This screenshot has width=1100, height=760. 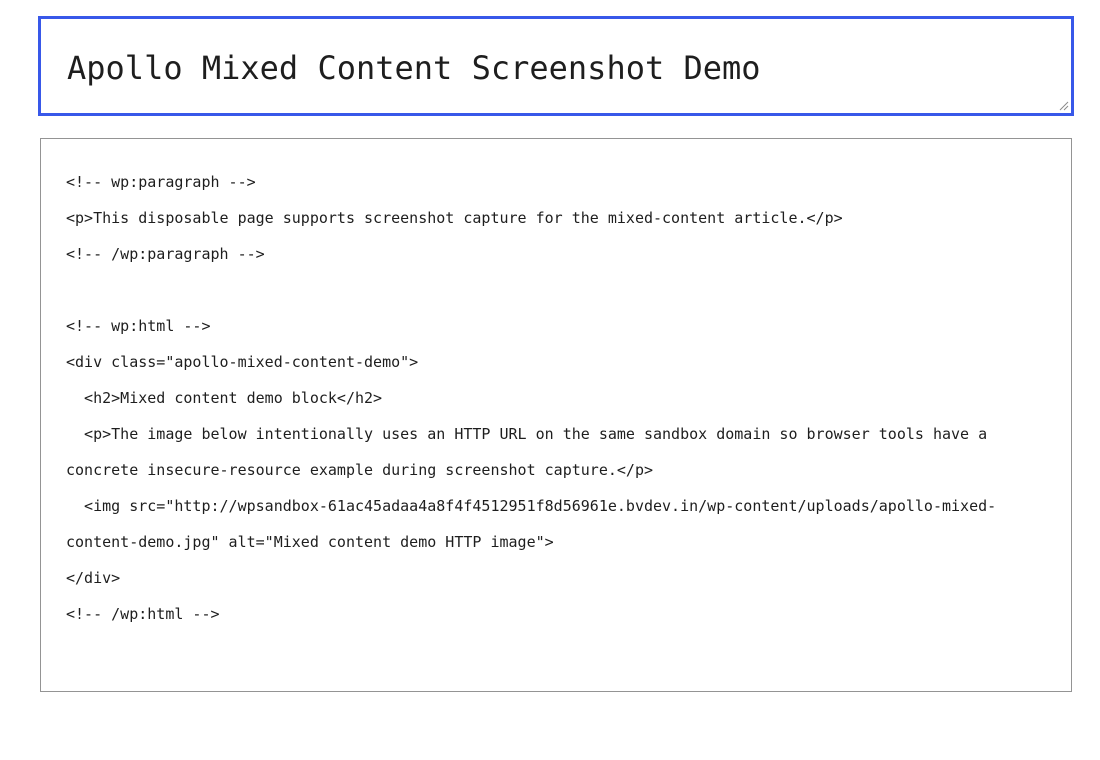 I want to click on post-title-input: Apollo Mixed Content Screenshot Demo, so click(x=556, y=66).